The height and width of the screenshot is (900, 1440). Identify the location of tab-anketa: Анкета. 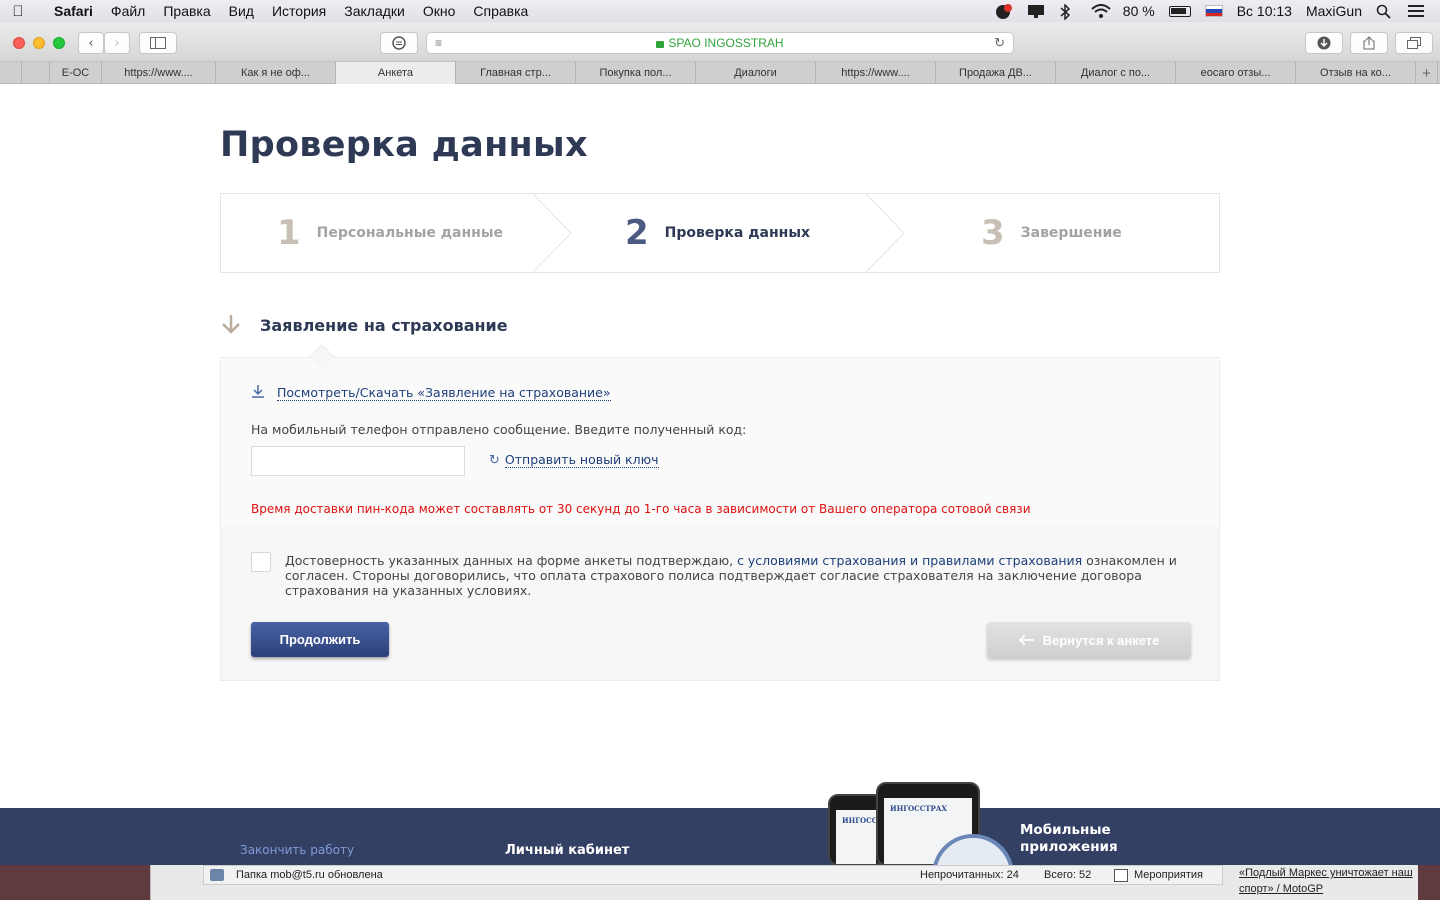
(396, 73).